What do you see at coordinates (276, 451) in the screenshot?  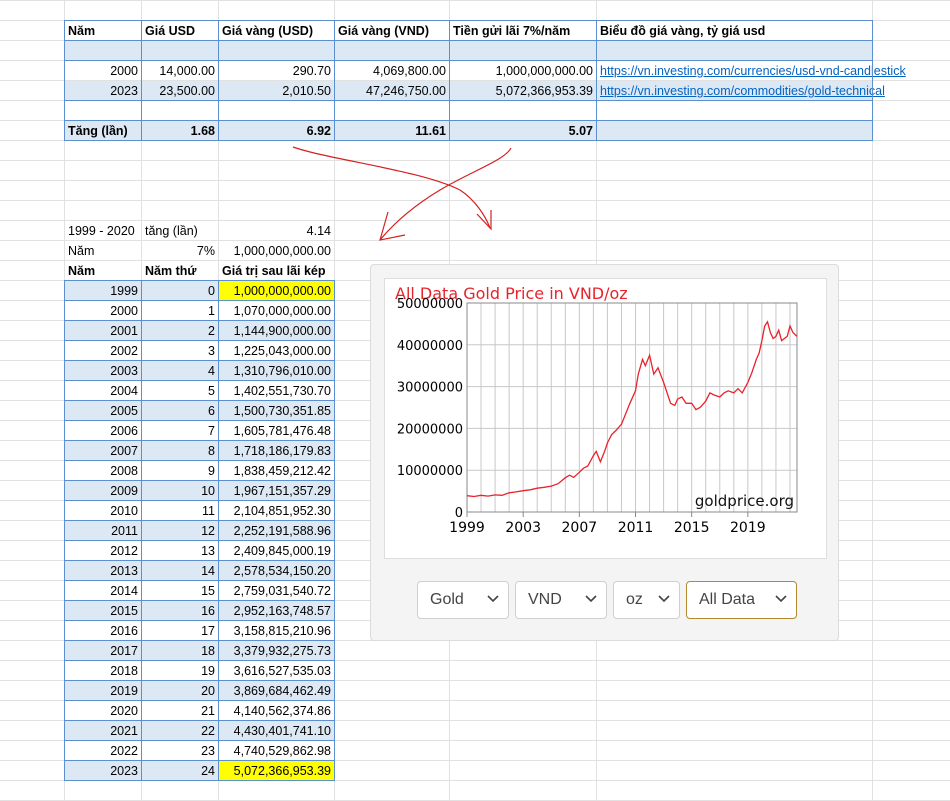 I see `table-cell: 1,718,186,179.83` at bounding box center [276, 451].